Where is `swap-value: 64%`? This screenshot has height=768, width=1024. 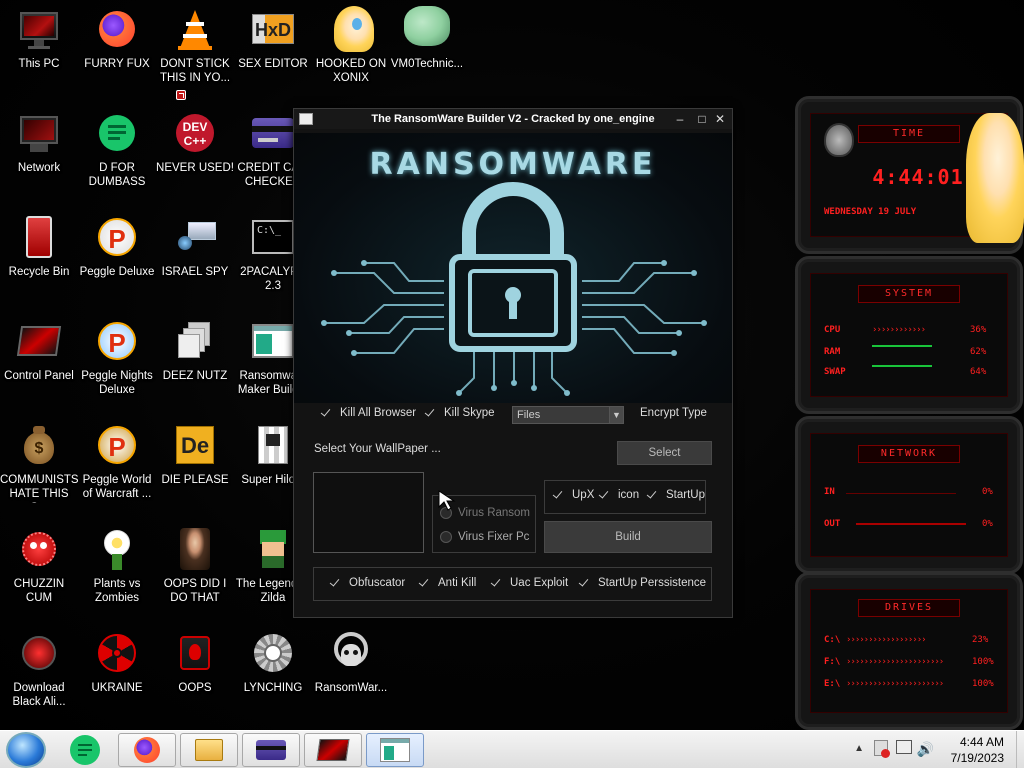
swap-value: 64% is located at coordinates (978, 372).